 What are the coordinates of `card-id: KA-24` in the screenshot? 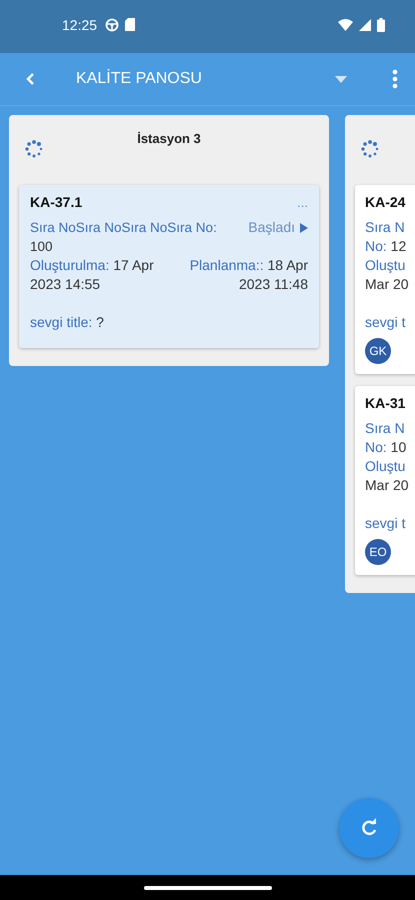 It's located at (385, 202).